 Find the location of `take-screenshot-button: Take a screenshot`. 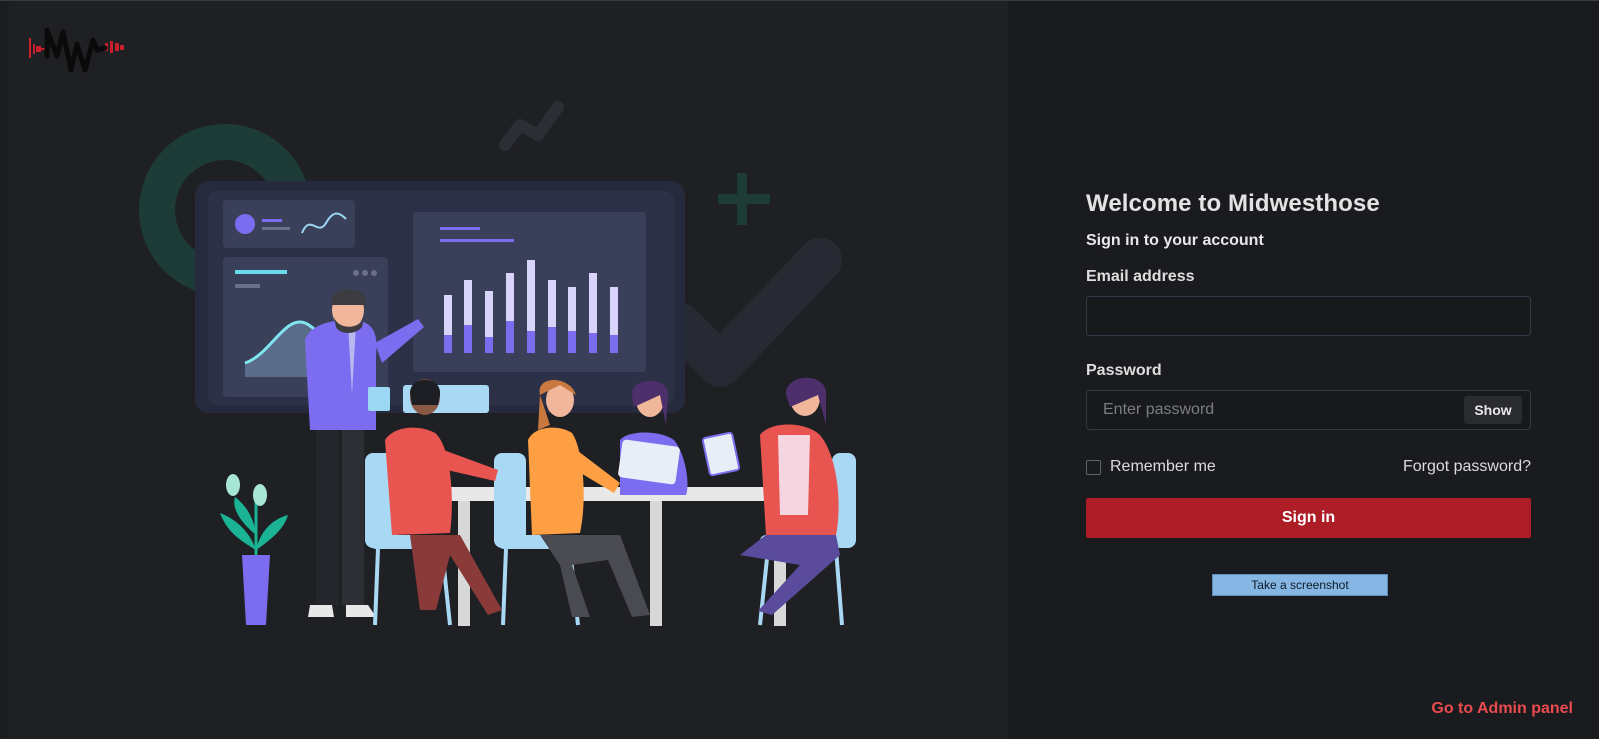

take-screenshot-button: Take a screenshot is located at coordinates (1300, 585).